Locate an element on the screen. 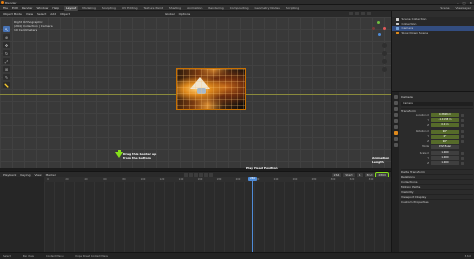 This screenshot has height=259, width=474. rotate-tool-icon: ↻ is located at coordinates (6, 53).